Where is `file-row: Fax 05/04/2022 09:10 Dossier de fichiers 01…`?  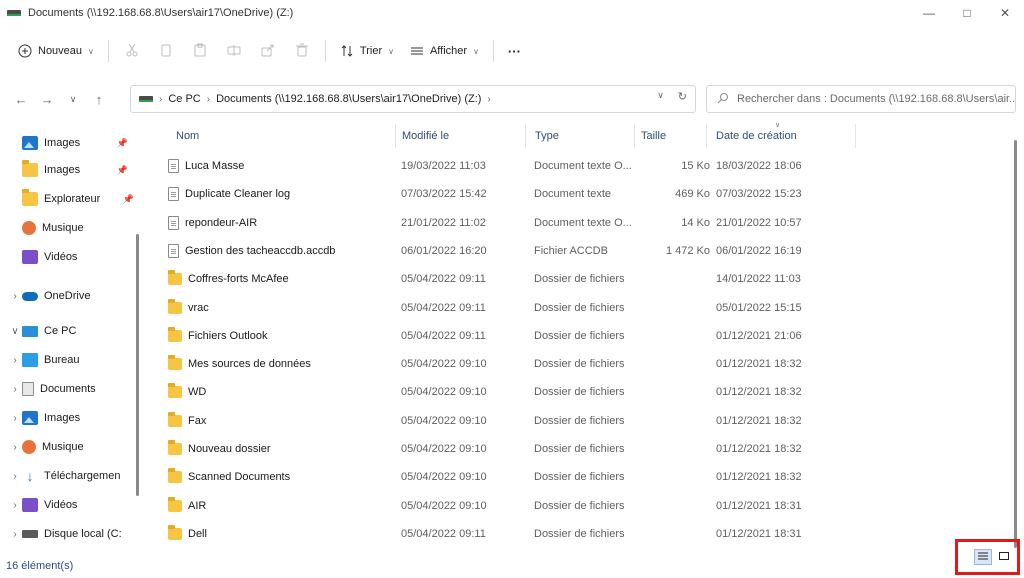
file-row: Fax 05/04/2022 09:10 Dossier de fichiers 01… is located at coordinates (506, 421).